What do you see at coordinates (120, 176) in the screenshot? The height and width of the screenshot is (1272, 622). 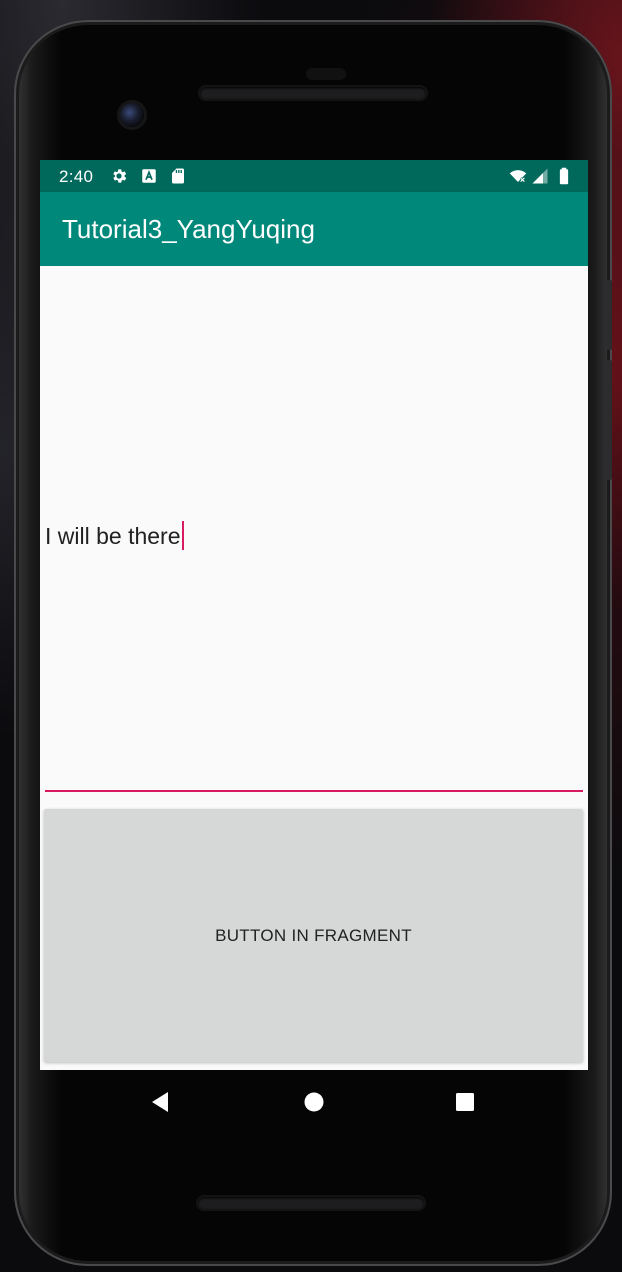 I see `settings-icon` at bounding box center [120, 176].